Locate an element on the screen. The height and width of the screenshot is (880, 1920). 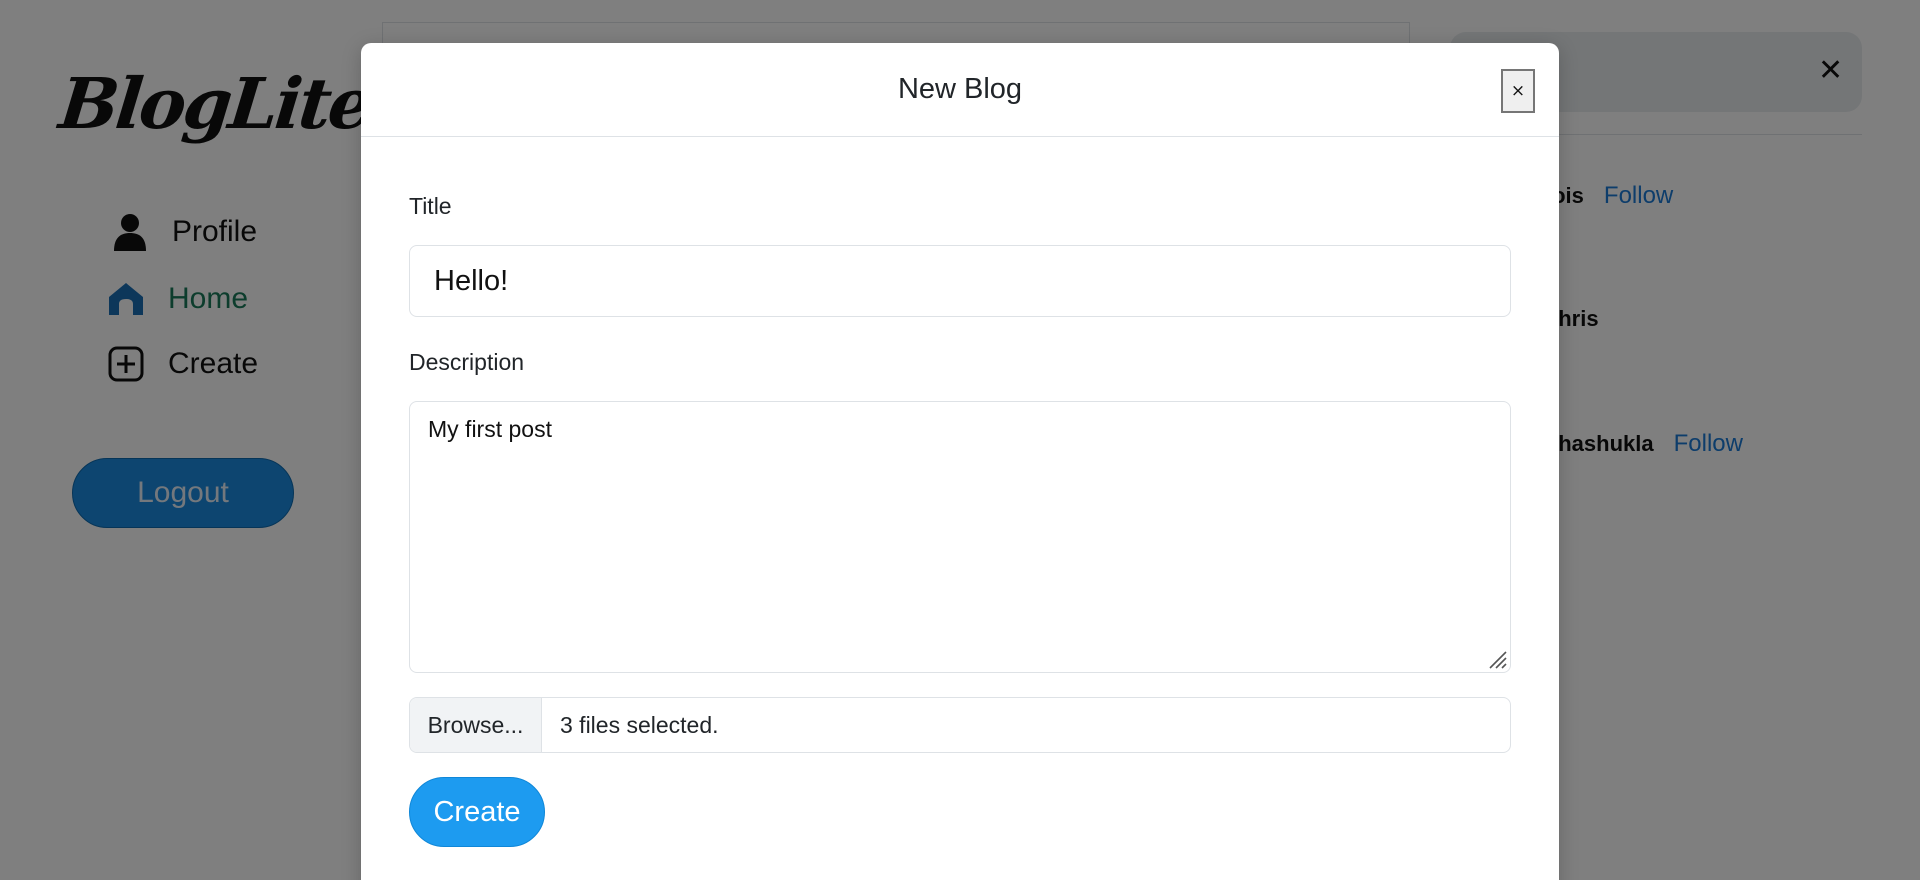
description-label: Description is located at coordinates (467, 362).